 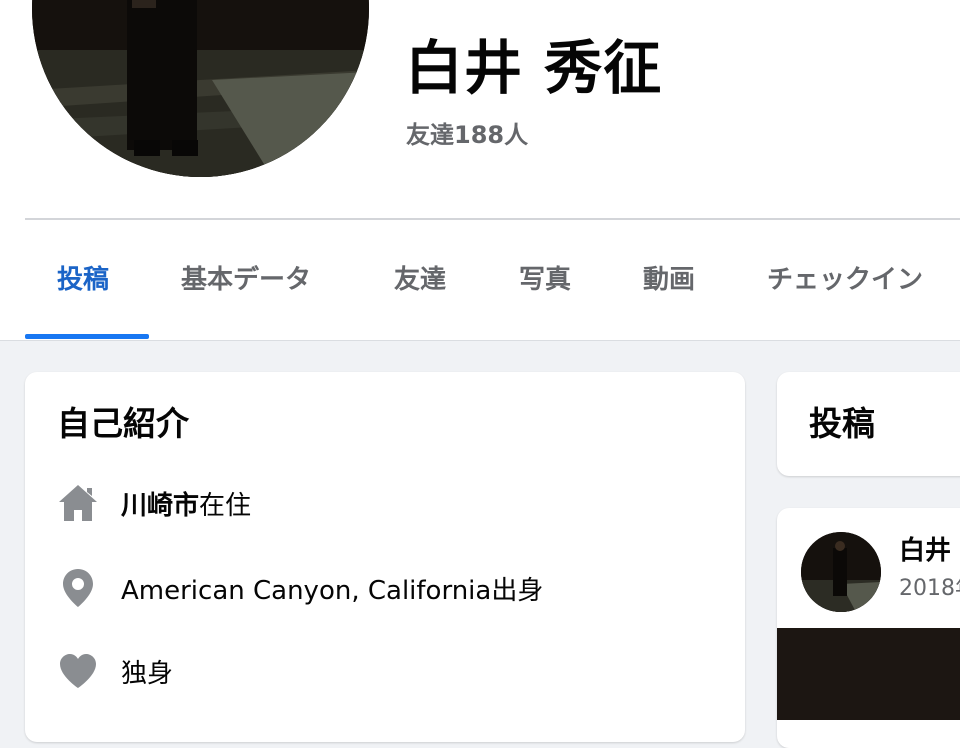 I want to click on intro-title: 自己紹介, so click(x=123, y=423).